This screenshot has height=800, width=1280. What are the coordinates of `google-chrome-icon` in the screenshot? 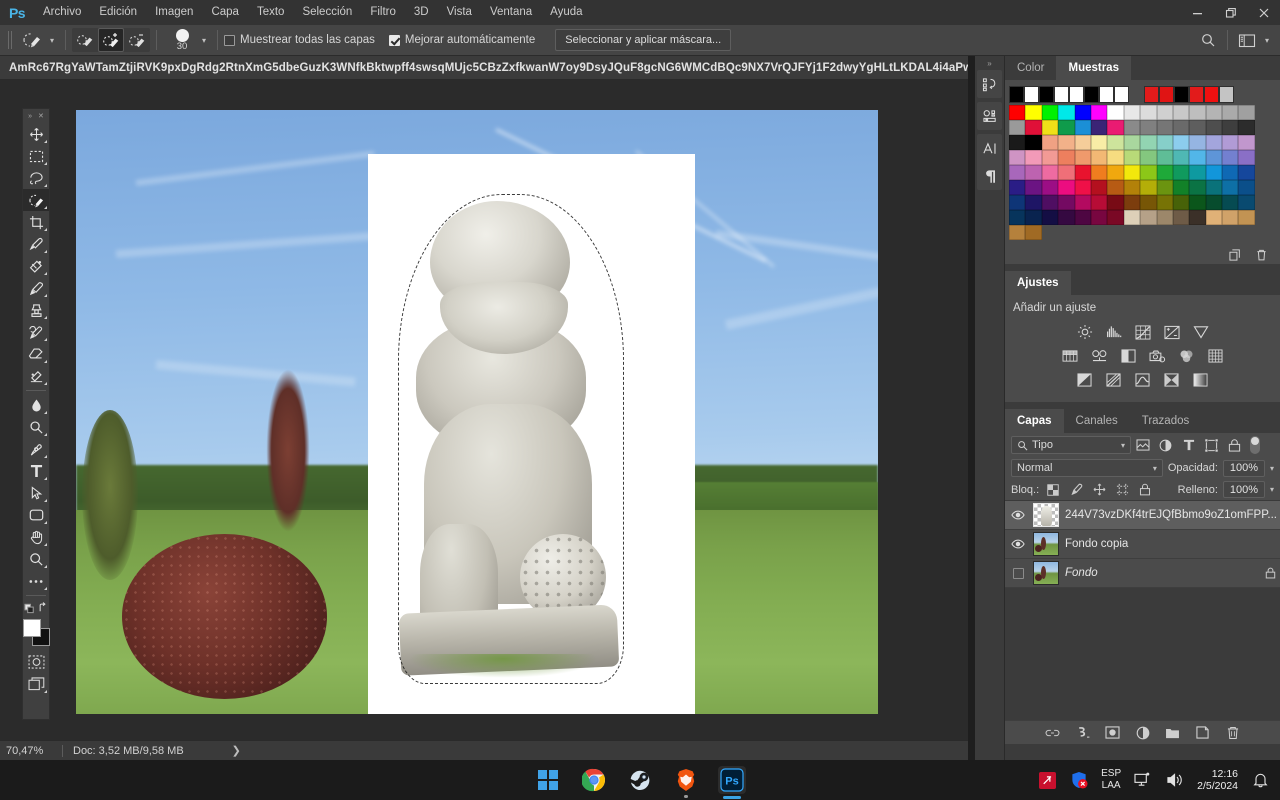 It's located at (594, 780).